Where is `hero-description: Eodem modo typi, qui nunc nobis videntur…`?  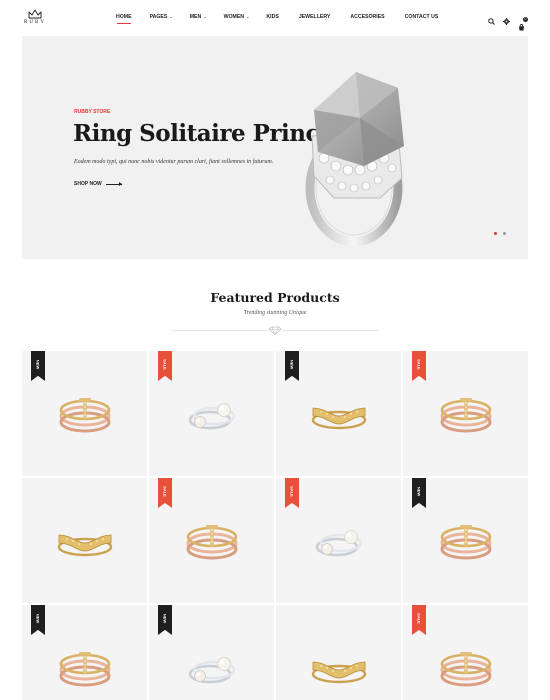
hero-description: Eodem modo typi, qui nunc nobis videntur… is located at coordinates (174, 162).